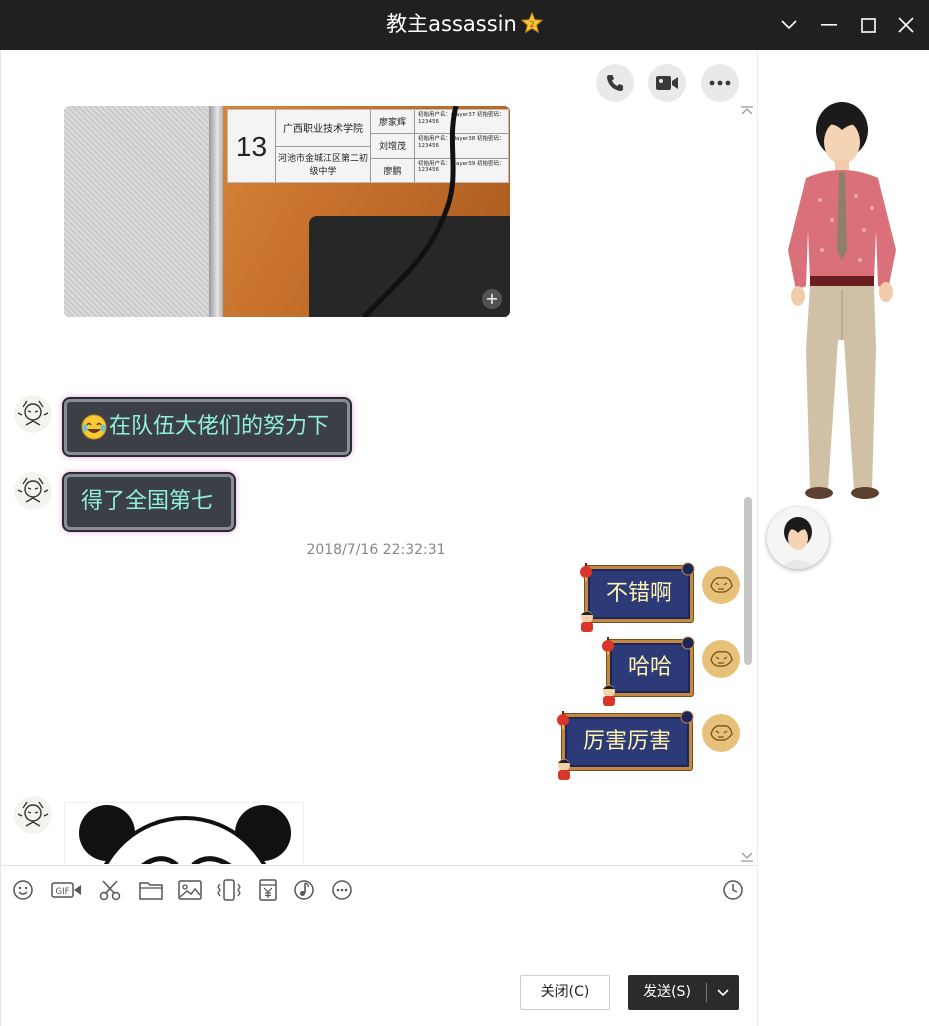 The image size is (929, 1026). I want to click on shake-icon, so click(229, 890).